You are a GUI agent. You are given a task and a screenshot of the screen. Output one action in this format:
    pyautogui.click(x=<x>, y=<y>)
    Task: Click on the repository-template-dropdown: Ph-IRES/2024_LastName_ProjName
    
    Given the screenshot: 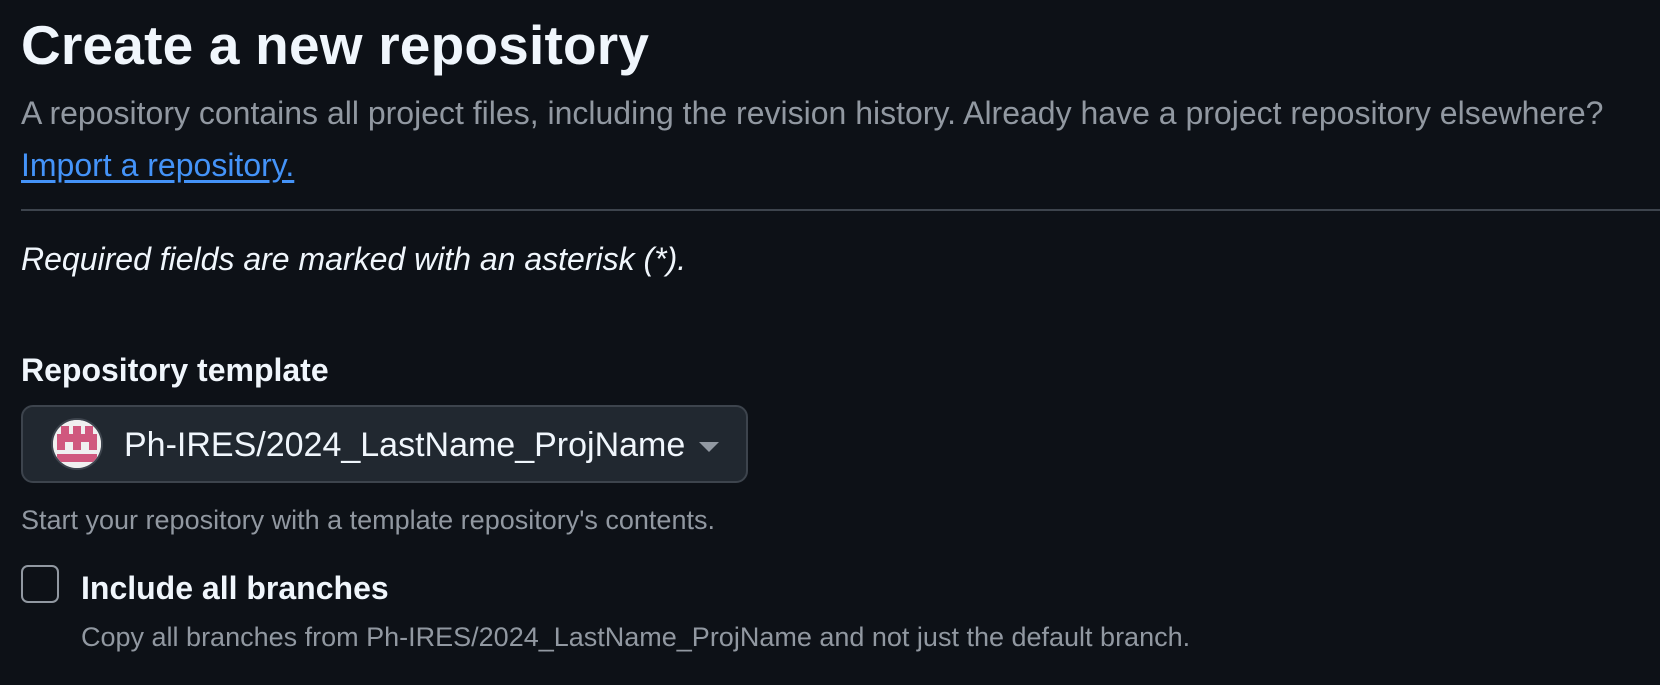 What is the action you would take?
    pyautogui.click(x=384, y=444)
    